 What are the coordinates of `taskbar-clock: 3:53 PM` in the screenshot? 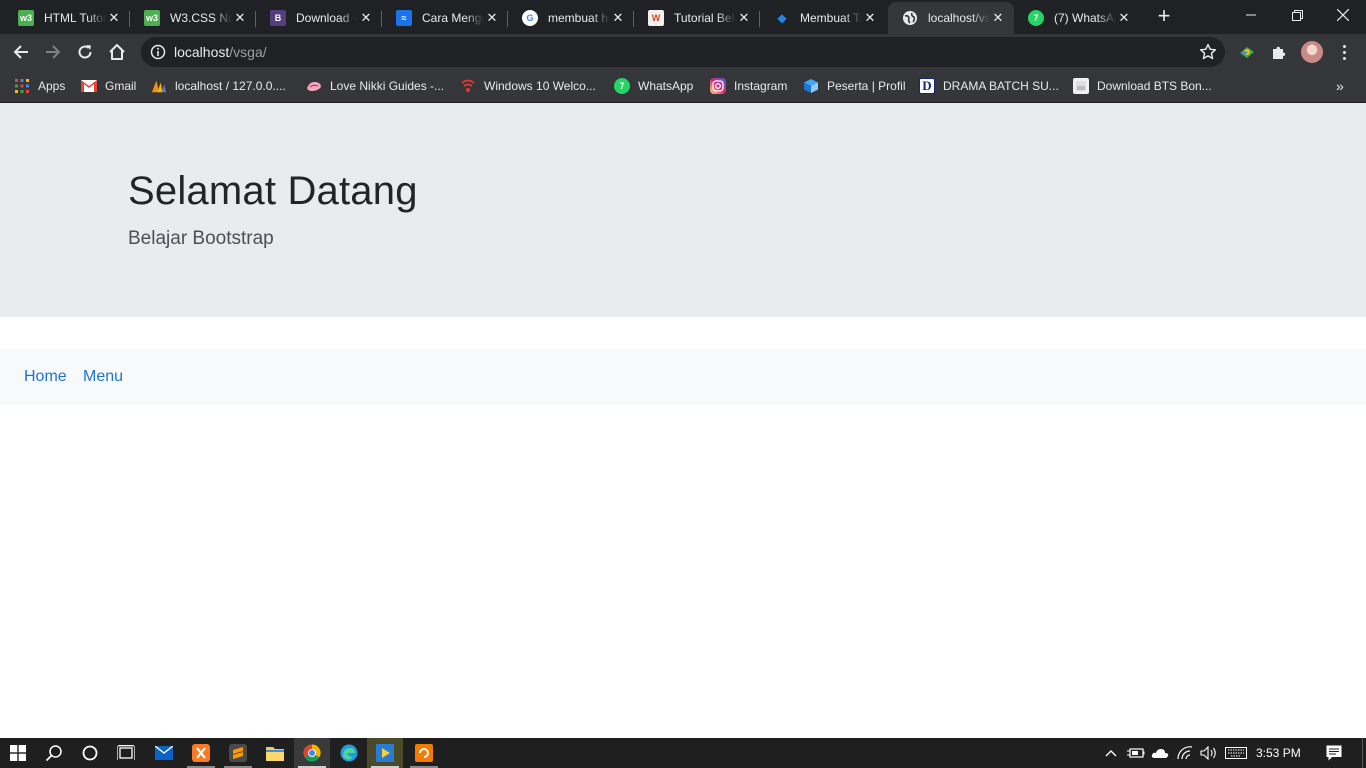 It's located at (1278, 753).